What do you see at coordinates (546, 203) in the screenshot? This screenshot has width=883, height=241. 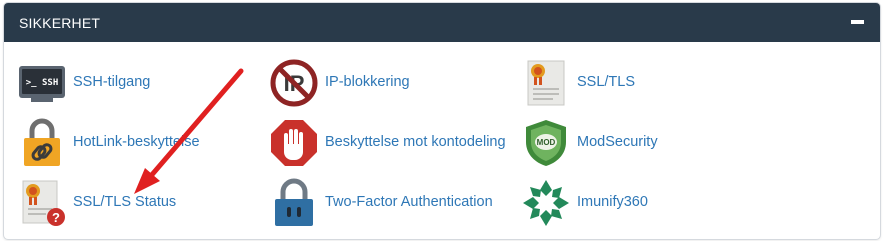 I see `imunify-icon` at bounding box center [546, 203].